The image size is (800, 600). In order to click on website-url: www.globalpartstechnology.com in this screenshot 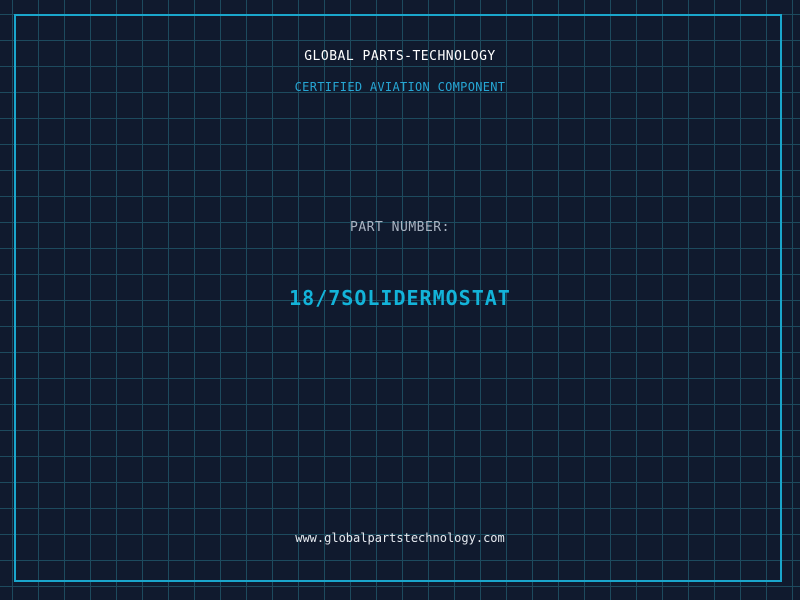, I will do `click(400, 538)`.